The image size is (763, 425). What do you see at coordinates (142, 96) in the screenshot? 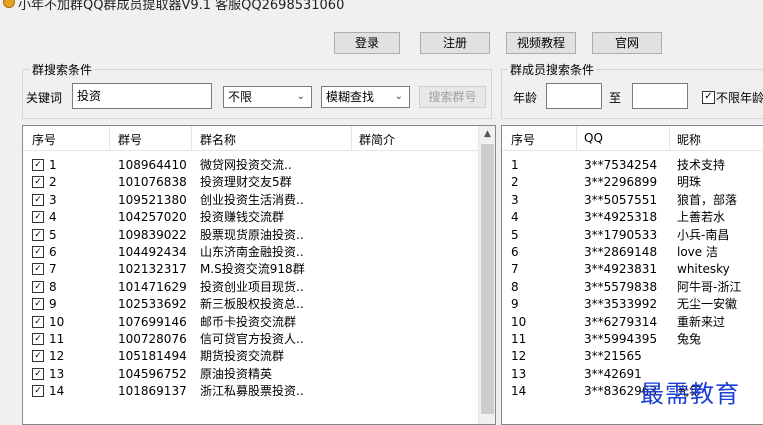
I see `keyword-input: 投资` at bounding box center [142, 96].